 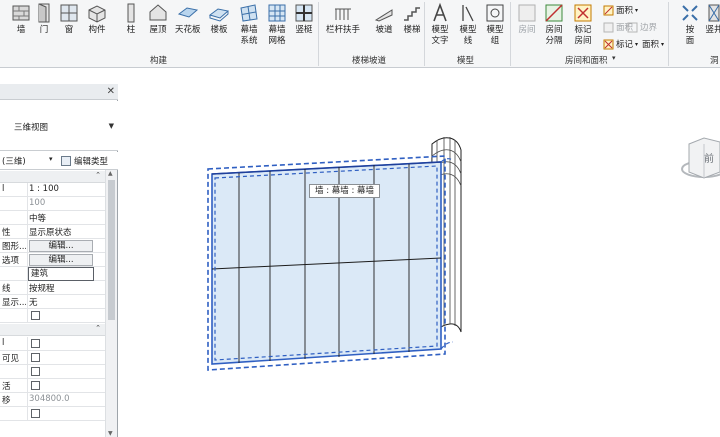 I want to click on shaft-button: 竖井, so click(x=711, y=19).